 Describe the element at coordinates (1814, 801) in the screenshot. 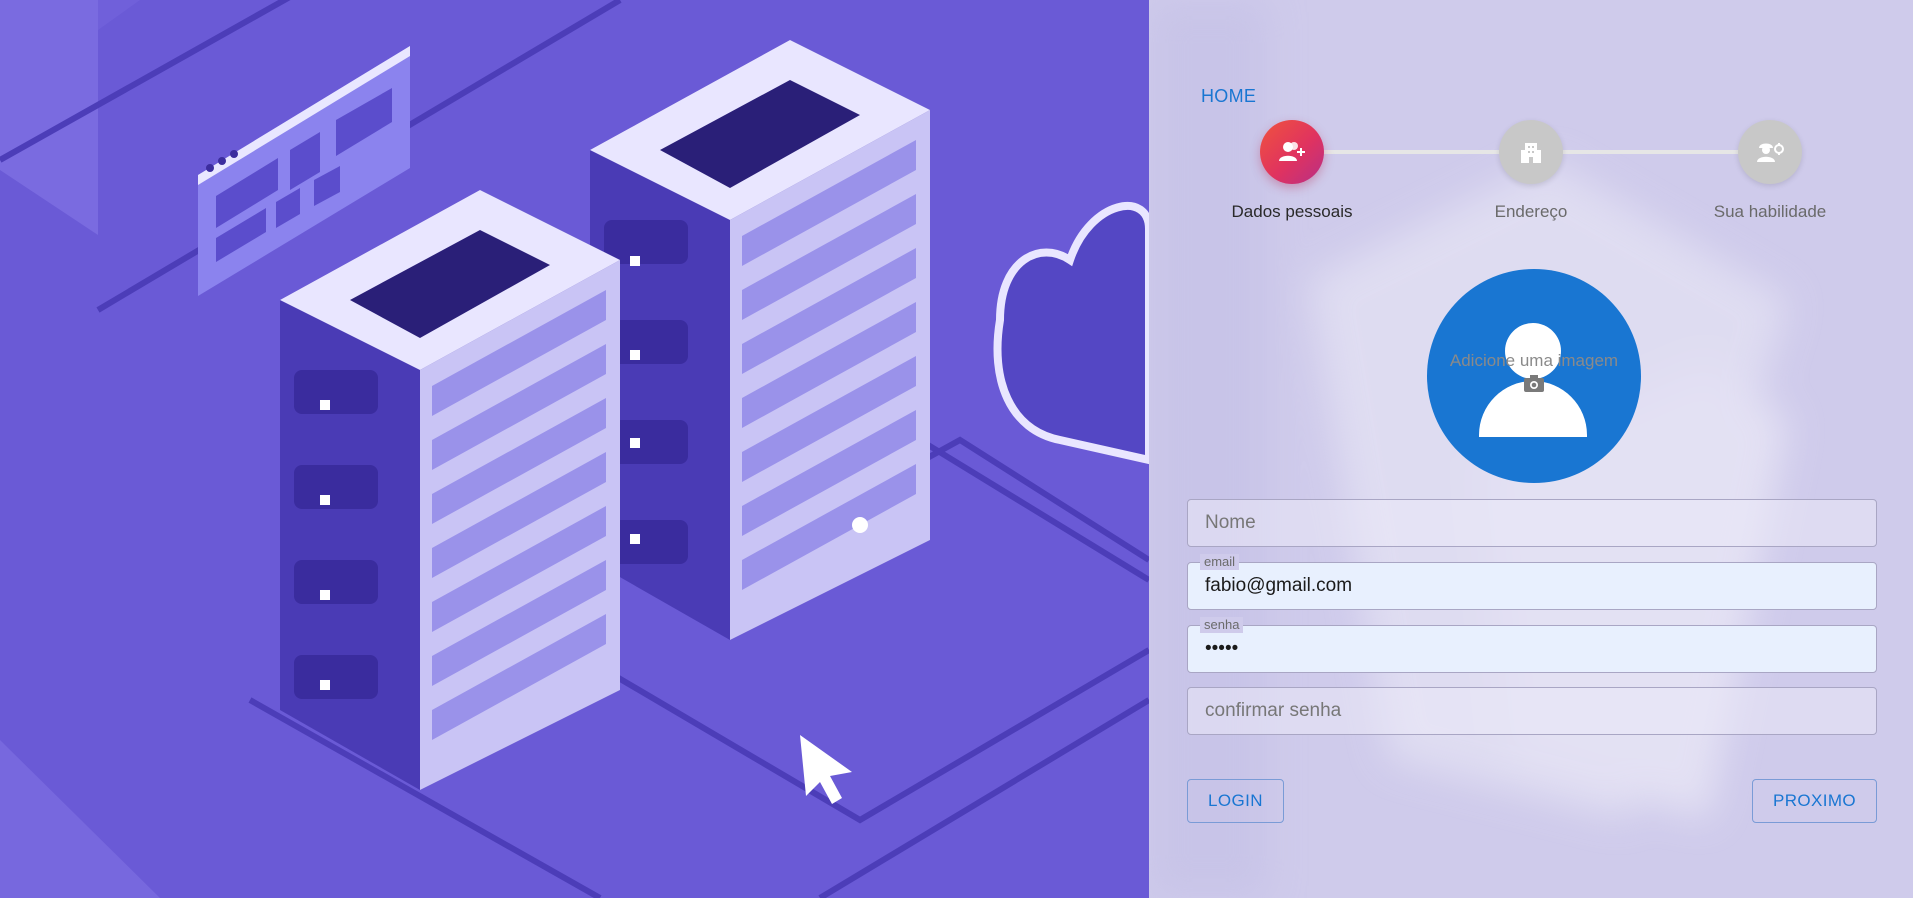

I see `proximo-button: PROXIMO` at that location.